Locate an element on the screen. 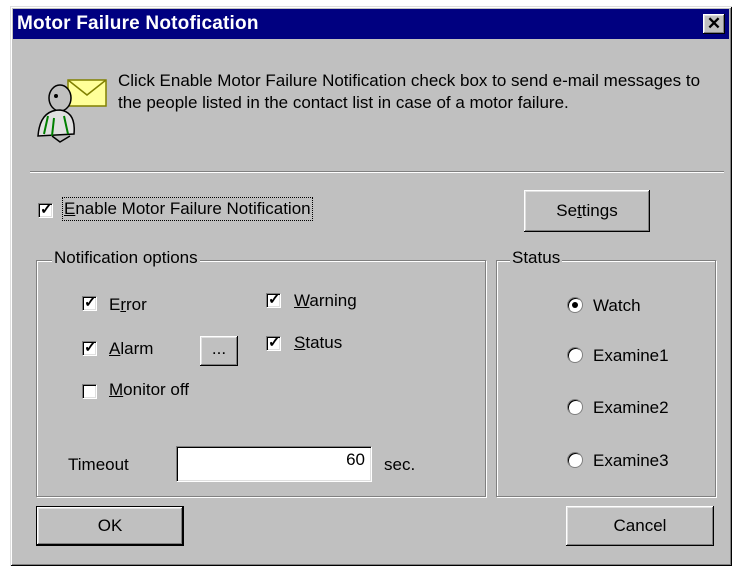 The width and height of the screenshot is (738, 571). timeout-unit: sec. is located at coordinates (400, 464).